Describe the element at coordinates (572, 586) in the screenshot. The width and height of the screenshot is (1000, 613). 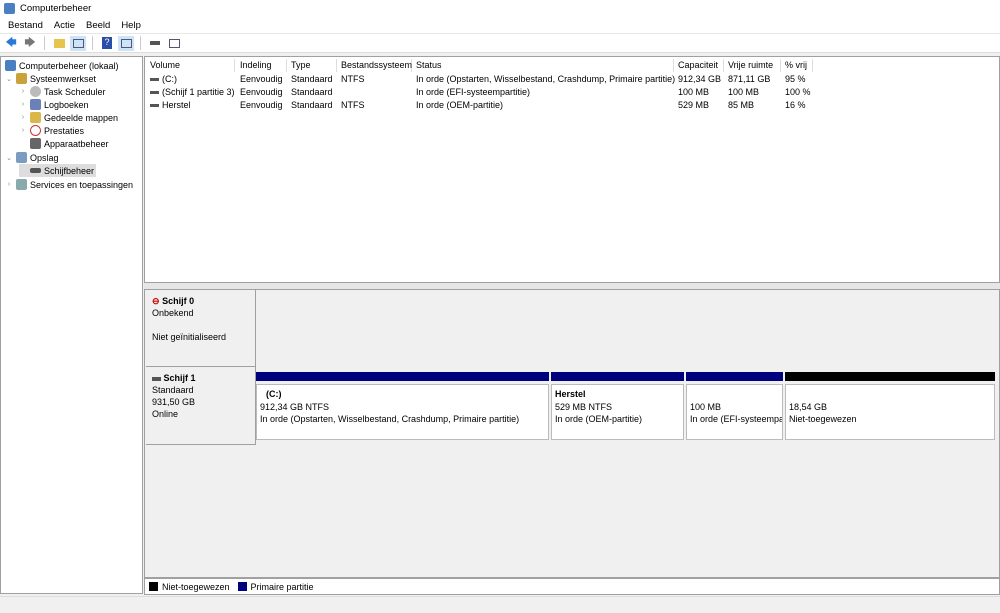
I see `legend: Niet-toegewezen Primaire partitie` at that location.